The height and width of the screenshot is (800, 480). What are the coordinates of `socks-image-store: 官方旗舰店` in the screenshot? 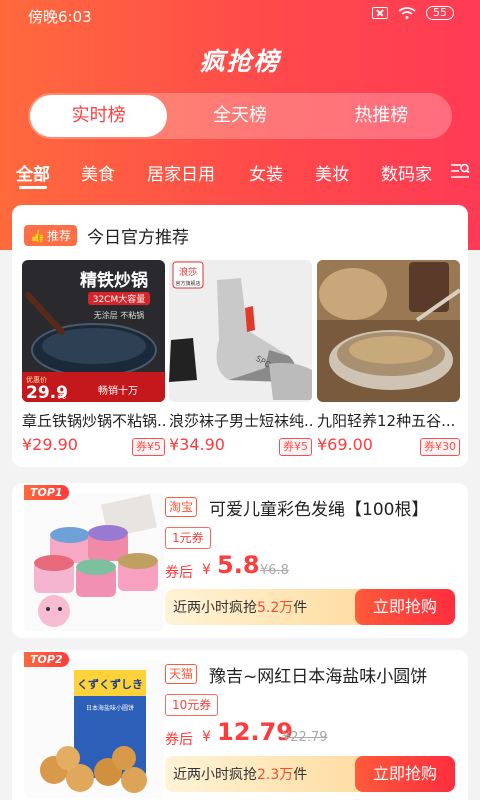 It's located at (187, 283).